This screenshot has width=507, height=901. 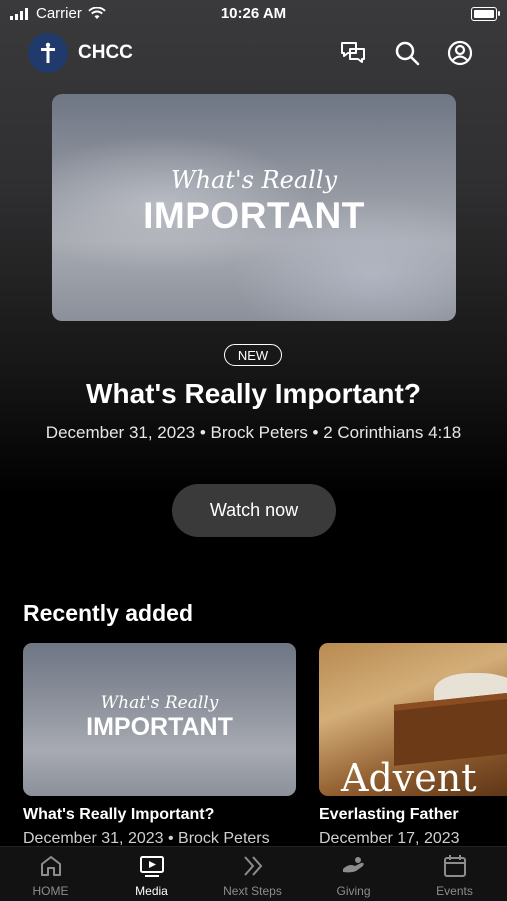 What do you see at coordinates (409, 776) in the screenshot?
I see `card-image-title: Advent` at bounding box center [409, 776].